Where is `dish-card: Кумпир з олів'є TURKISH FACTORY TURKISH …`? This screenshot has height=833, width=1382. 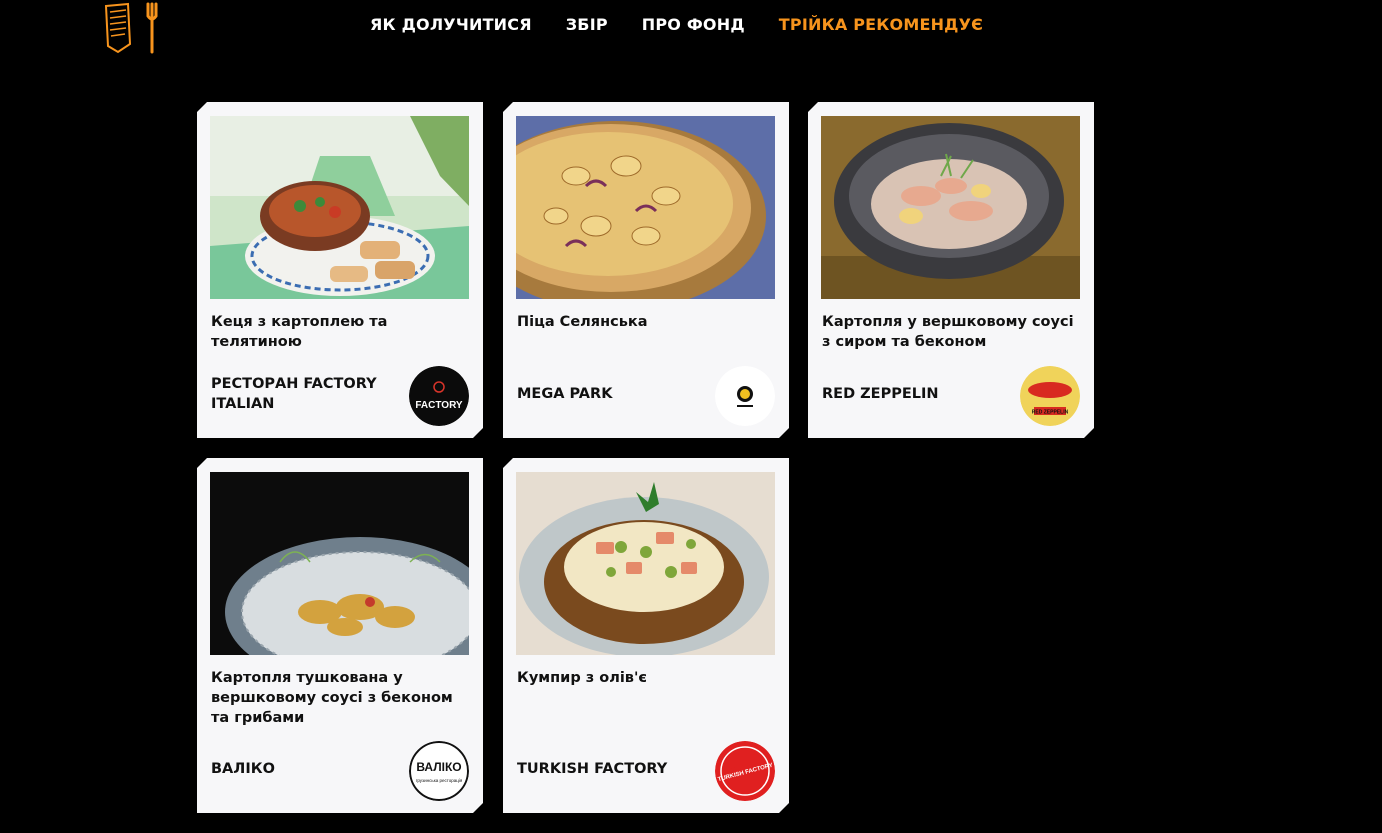 dish-card: Кумпир з олів'є TURKISH FACTORY TURKISH … is located at coordinates (646, 635).